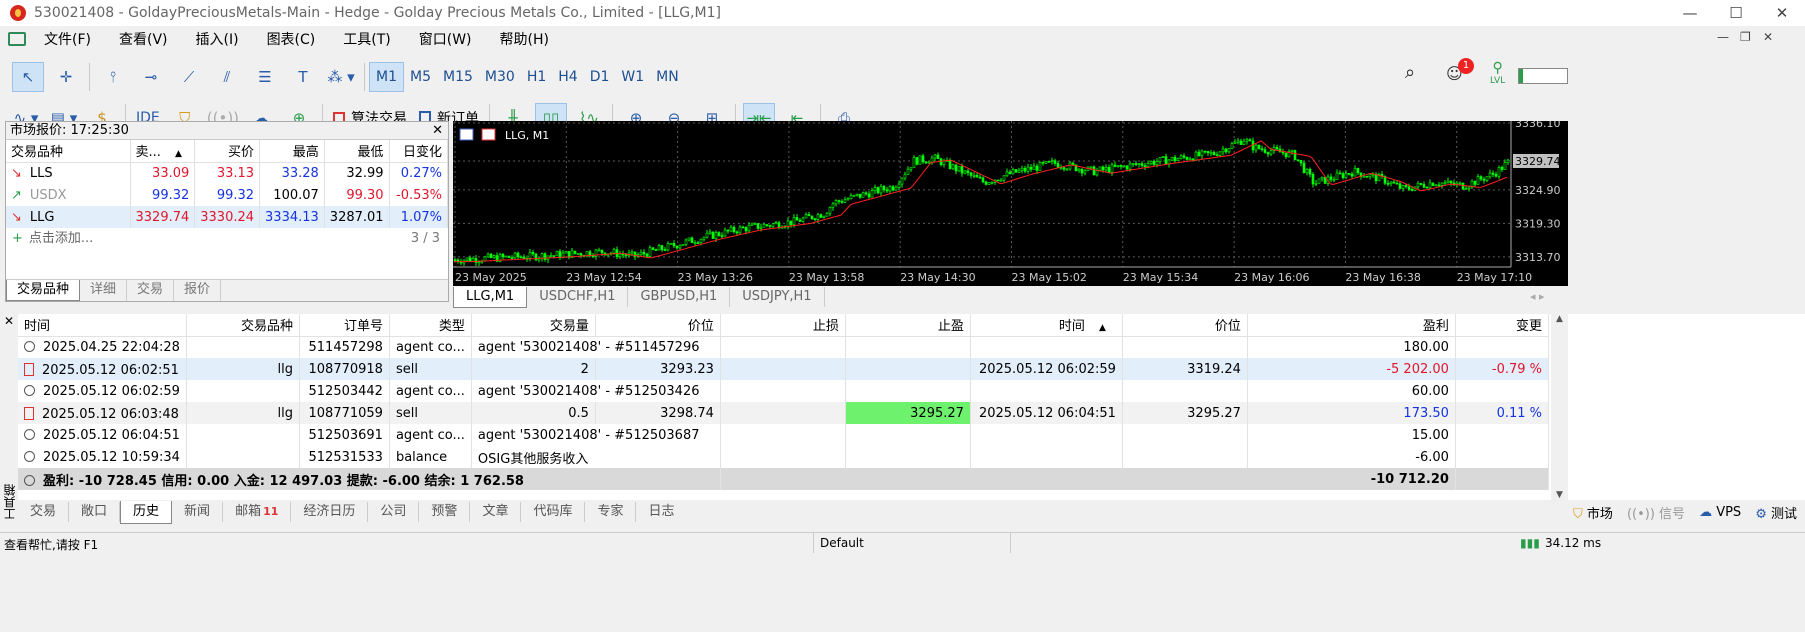  What do you see at coordinates (227, 195) in the screenshot?
I see `table-row: ↗ USDX 99.32 99.32 100.07 99.30 -0.53%` at bounding box center [227, 195].